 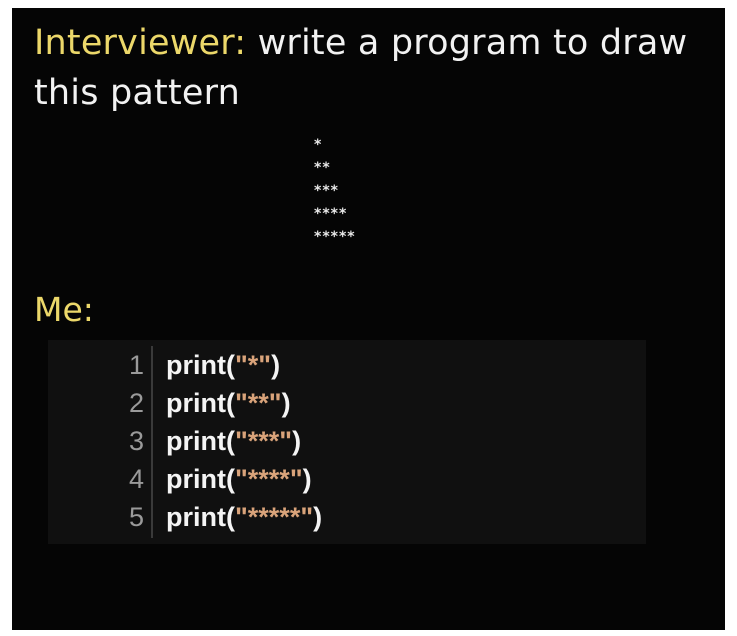 What do you see at coordinates (136, 517) in the screenshot?
I see `line-number: 5` at bounding box center [136, 517].